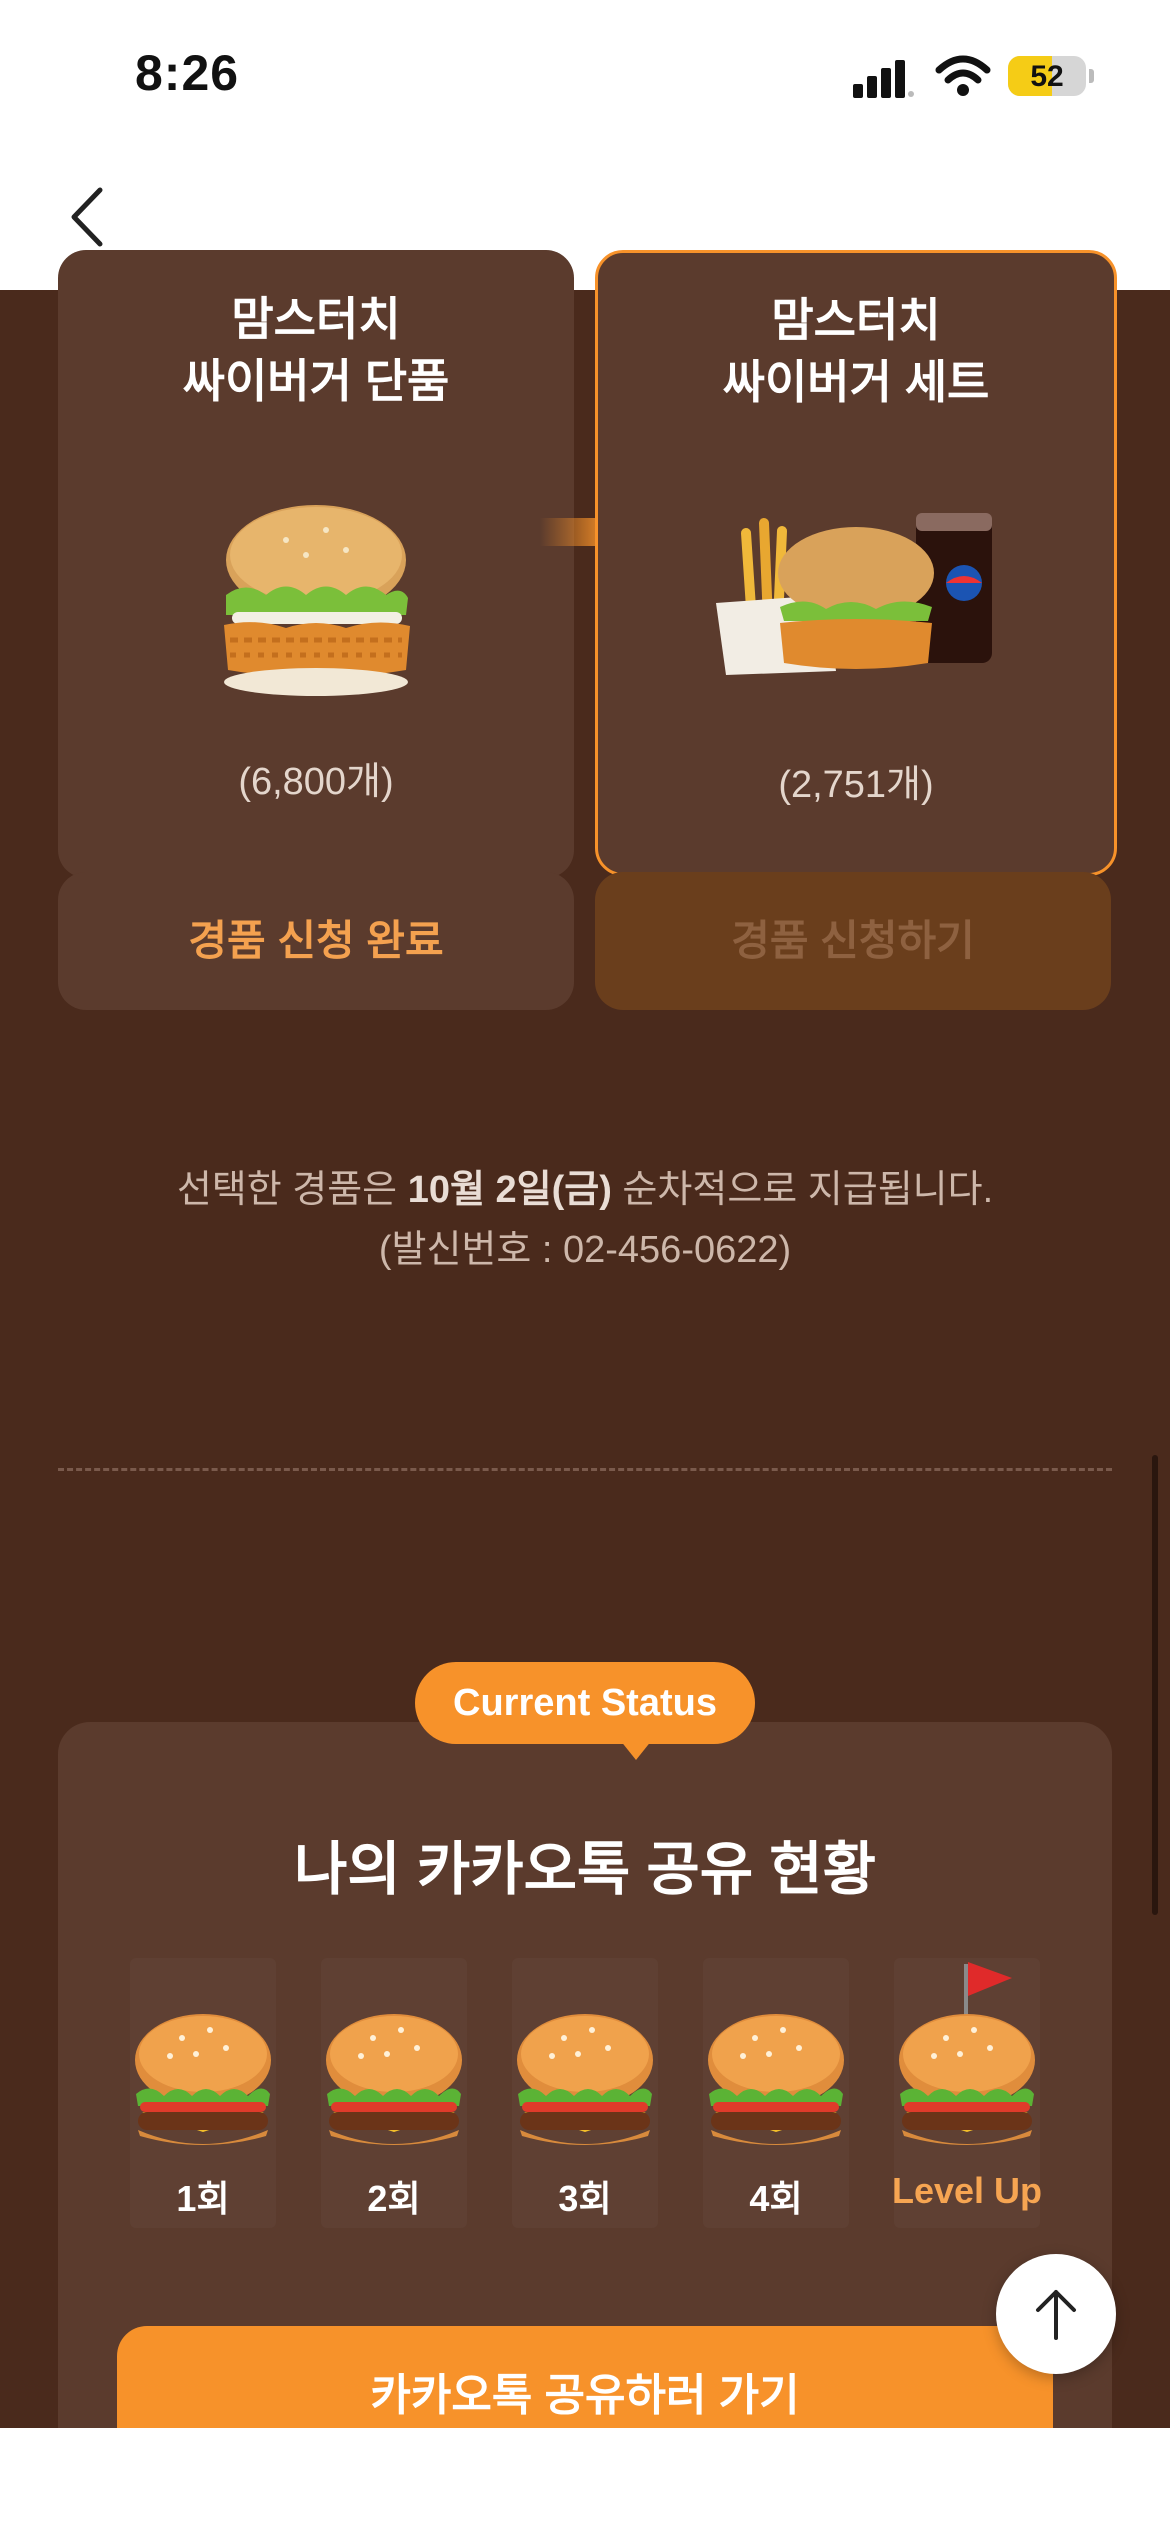 The image size is (1170, 2532). What do you see at coordinates (856, 382) in the screenshot?
I see `prize-title-line2: 싸이버거 세트` at bounding box center [856, 382].